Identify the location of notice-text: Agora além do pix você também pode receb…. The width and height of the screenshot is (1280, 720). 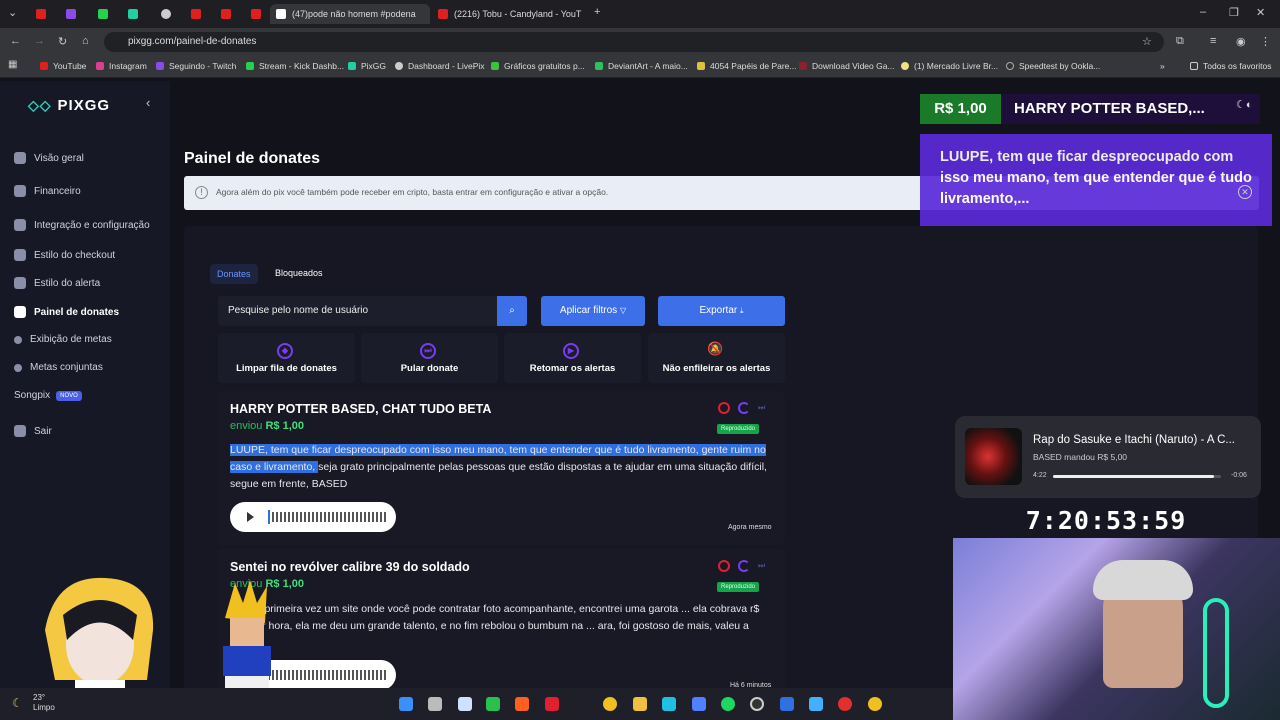
(412, 192).